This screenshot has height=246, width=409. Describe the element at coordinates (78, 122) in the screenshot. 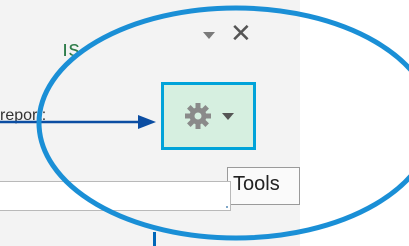

I see `arrow-right-icon` at that location.